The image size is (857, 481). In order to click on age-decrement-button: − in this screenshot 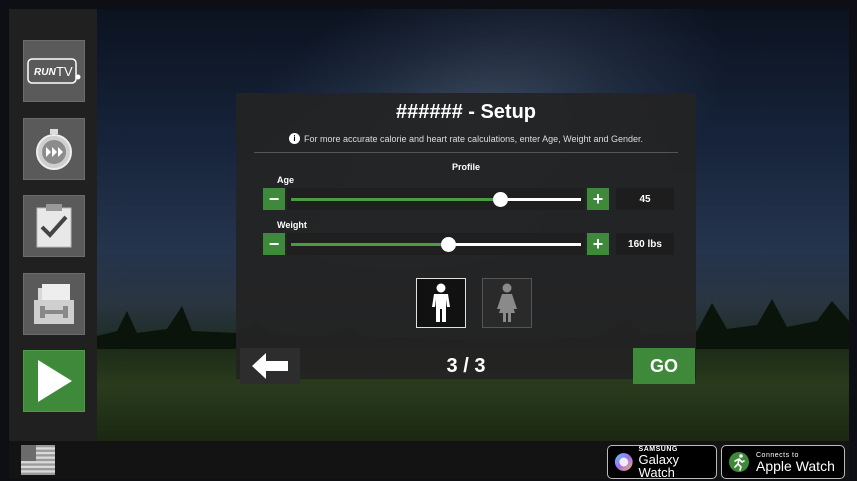, I will do `click(274, 199)`.